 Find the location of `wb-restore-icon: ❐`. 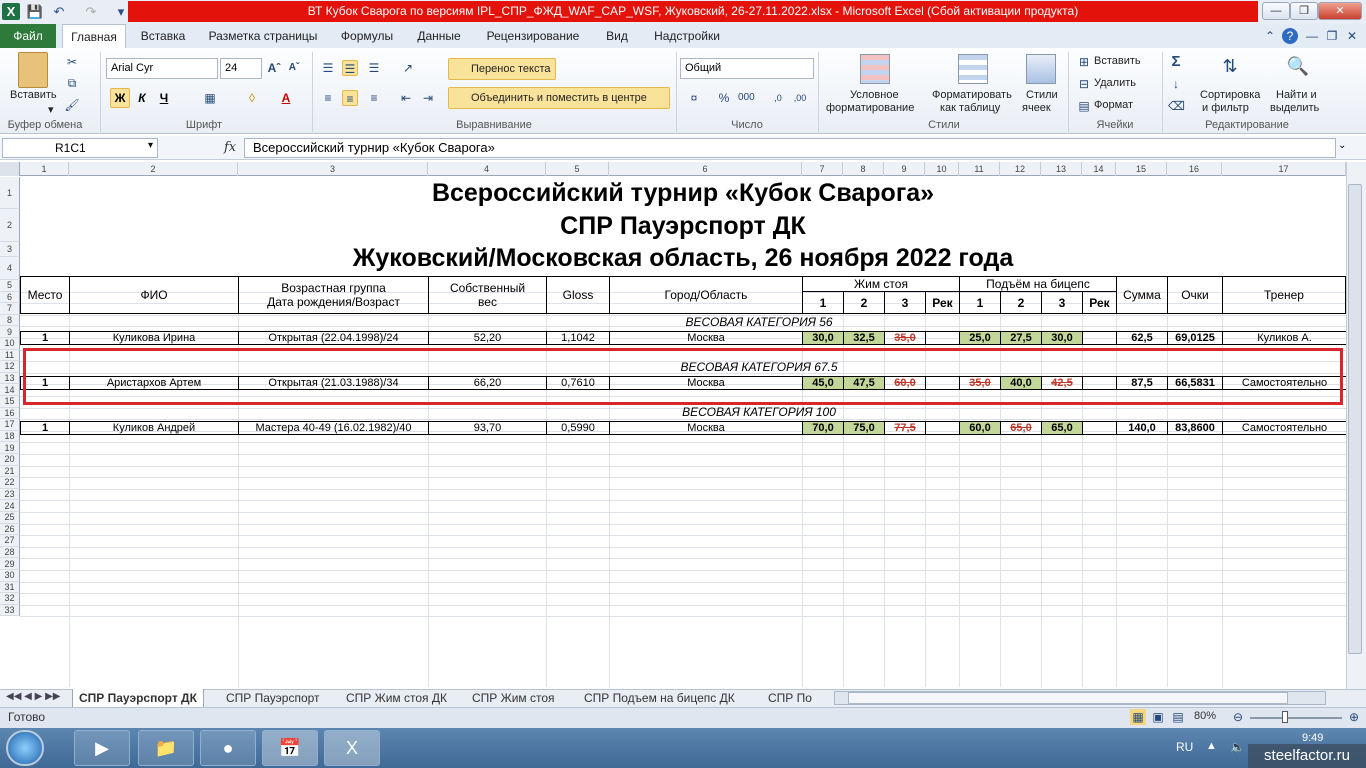

wb-restore-icon: ❐ is located at coordinates (1332, 36).